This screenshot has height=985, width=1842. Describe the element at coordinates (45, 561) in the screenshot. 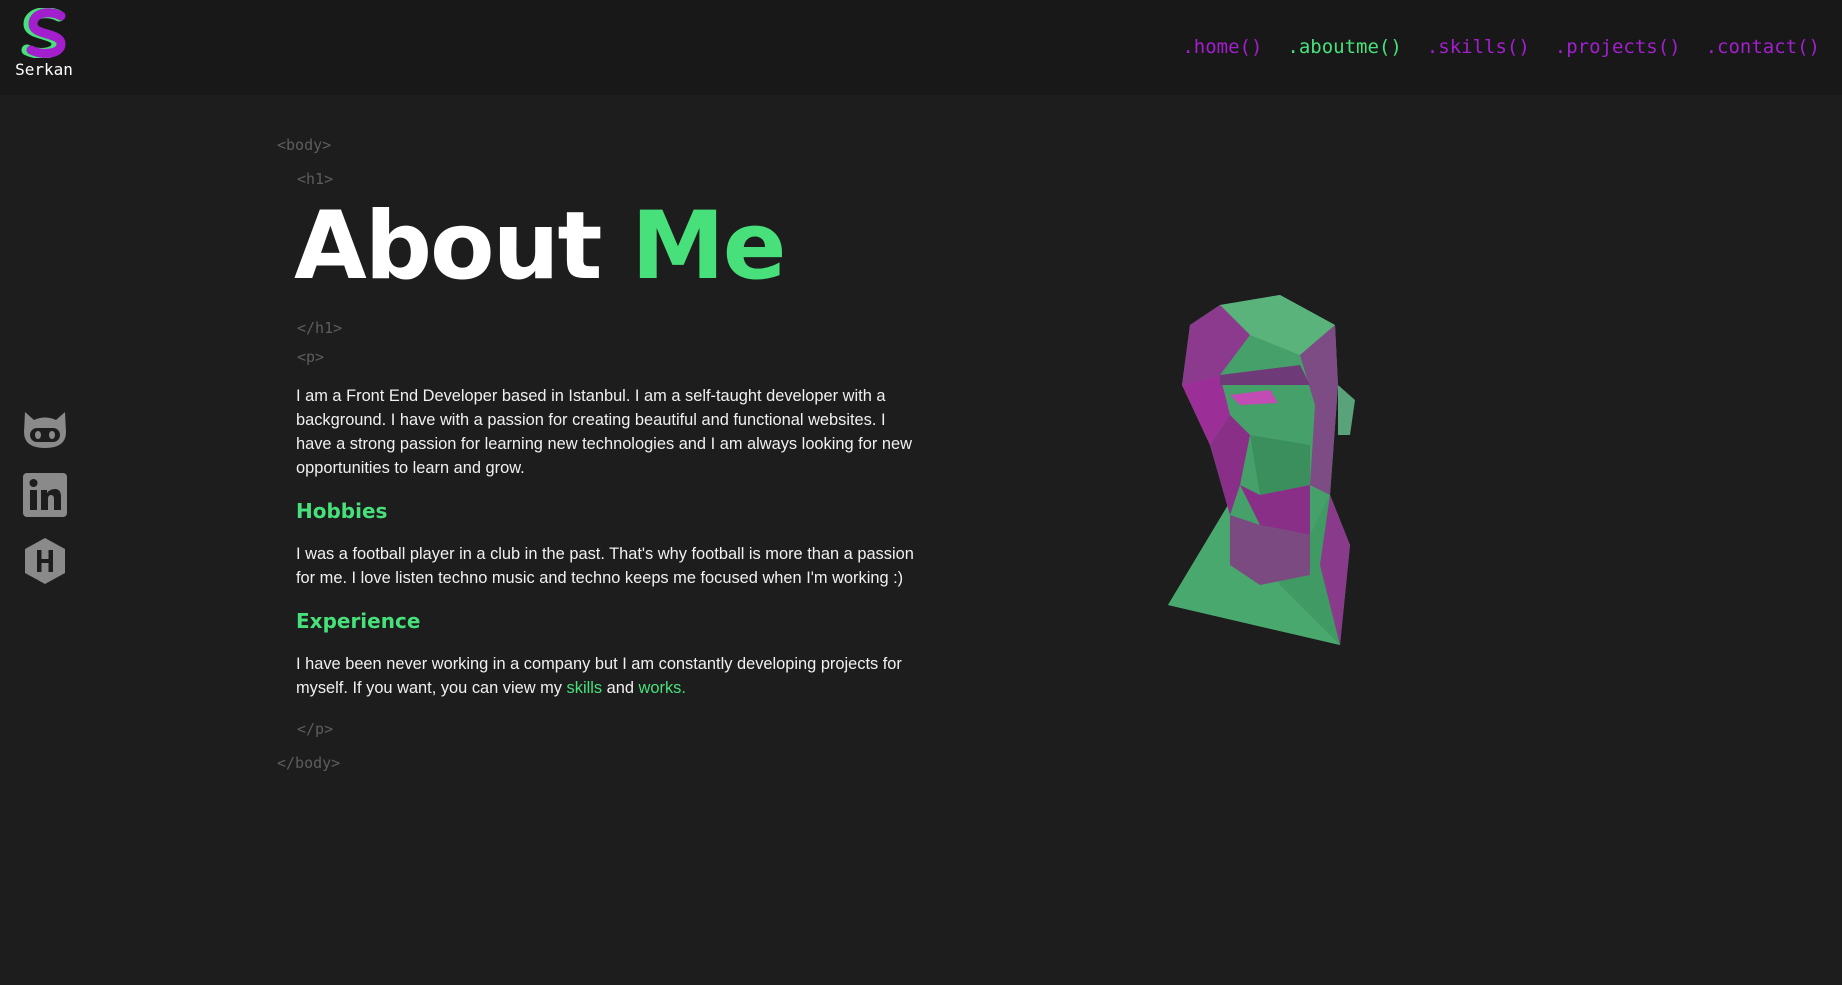

I see `hackerrank-icon` at that location.